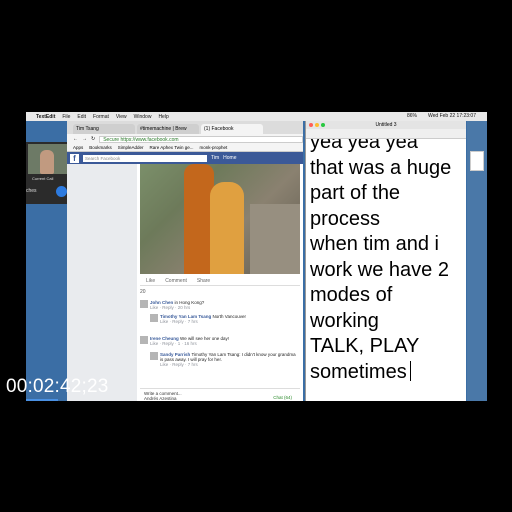 Image resolution: width=512 pixels, height=512 pixels. Describe the element at coordinates (43, 178) in the screenshot. I see `call-status-label: Current Call` at that location.